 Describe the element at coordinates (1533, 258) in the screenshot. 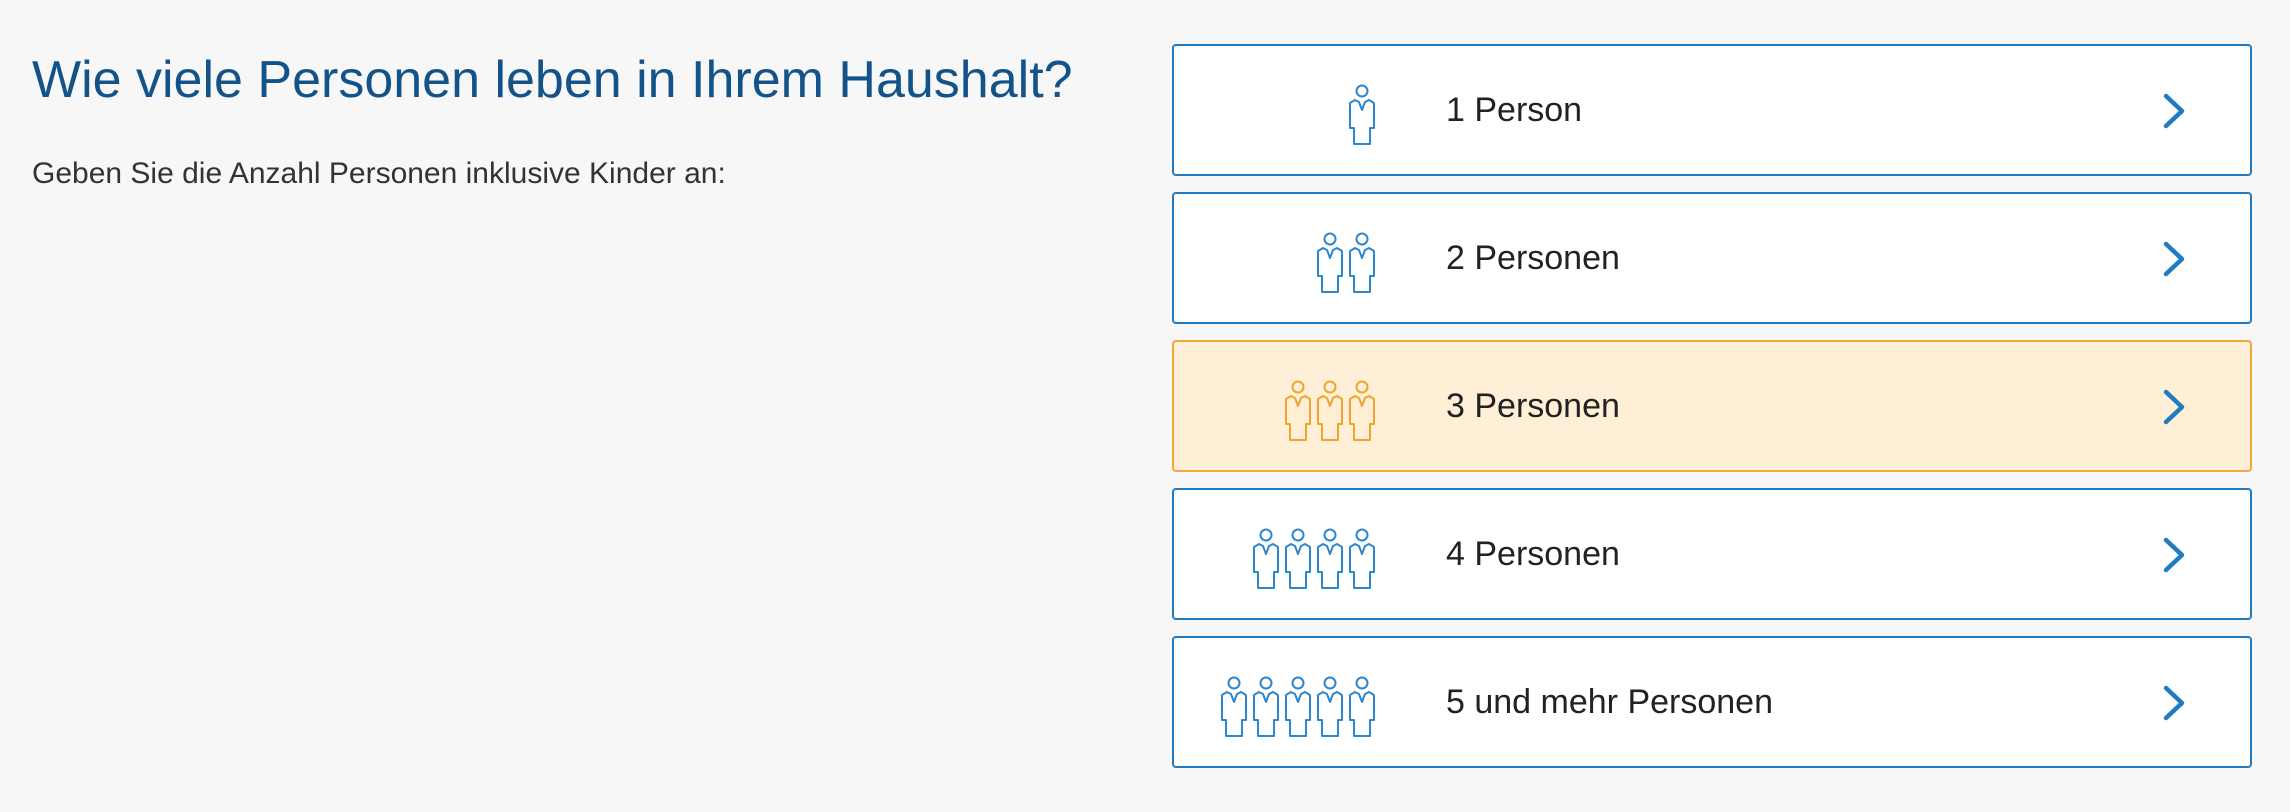

I see `option-label: 2 Personen` at that location.